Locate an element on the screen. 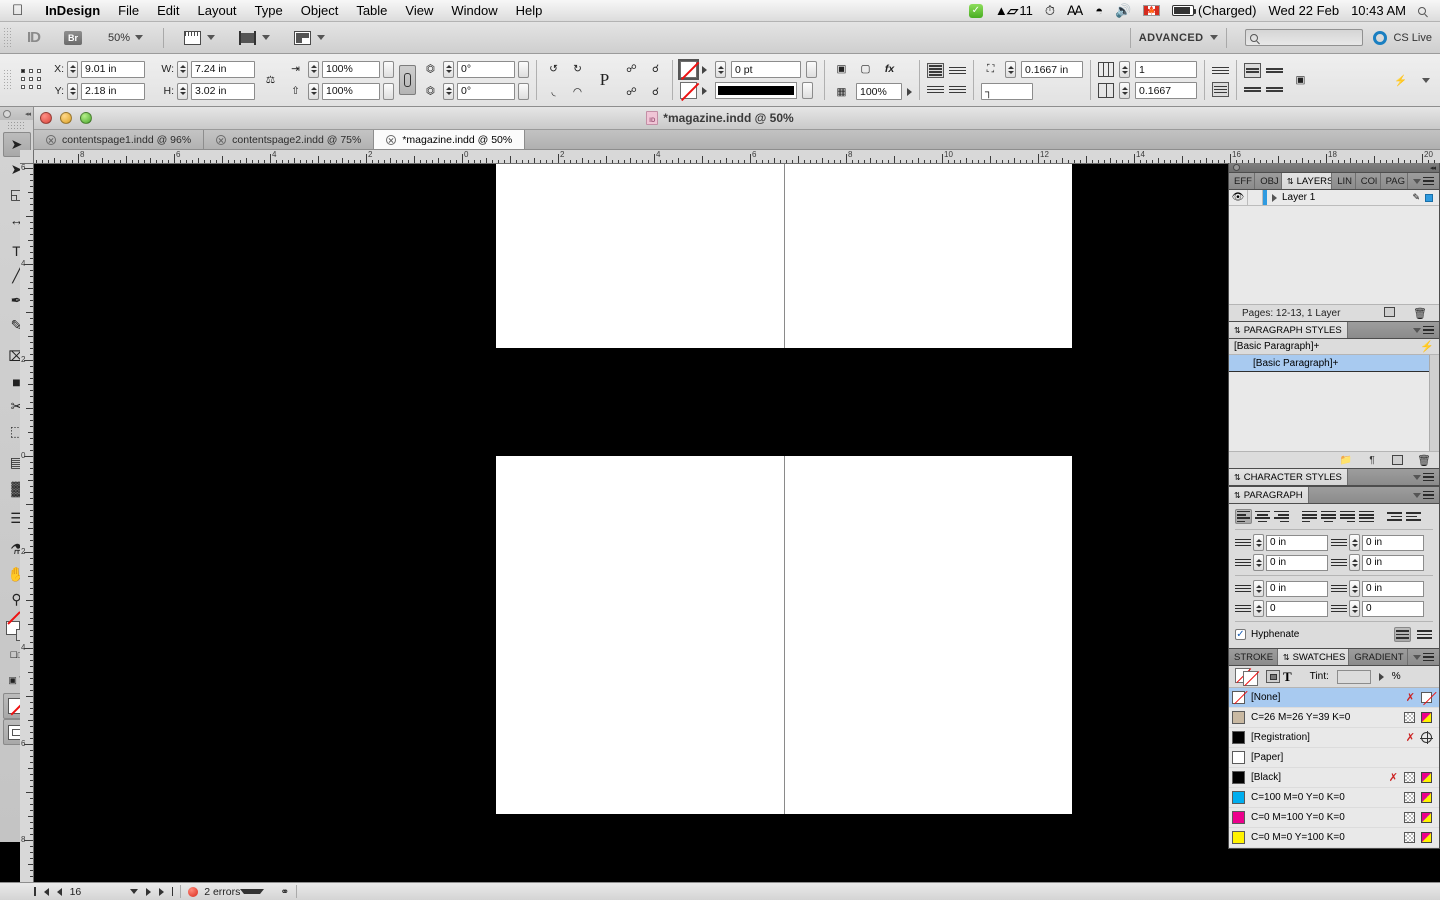  inset-stepper is located at coordinates (1010, 69).